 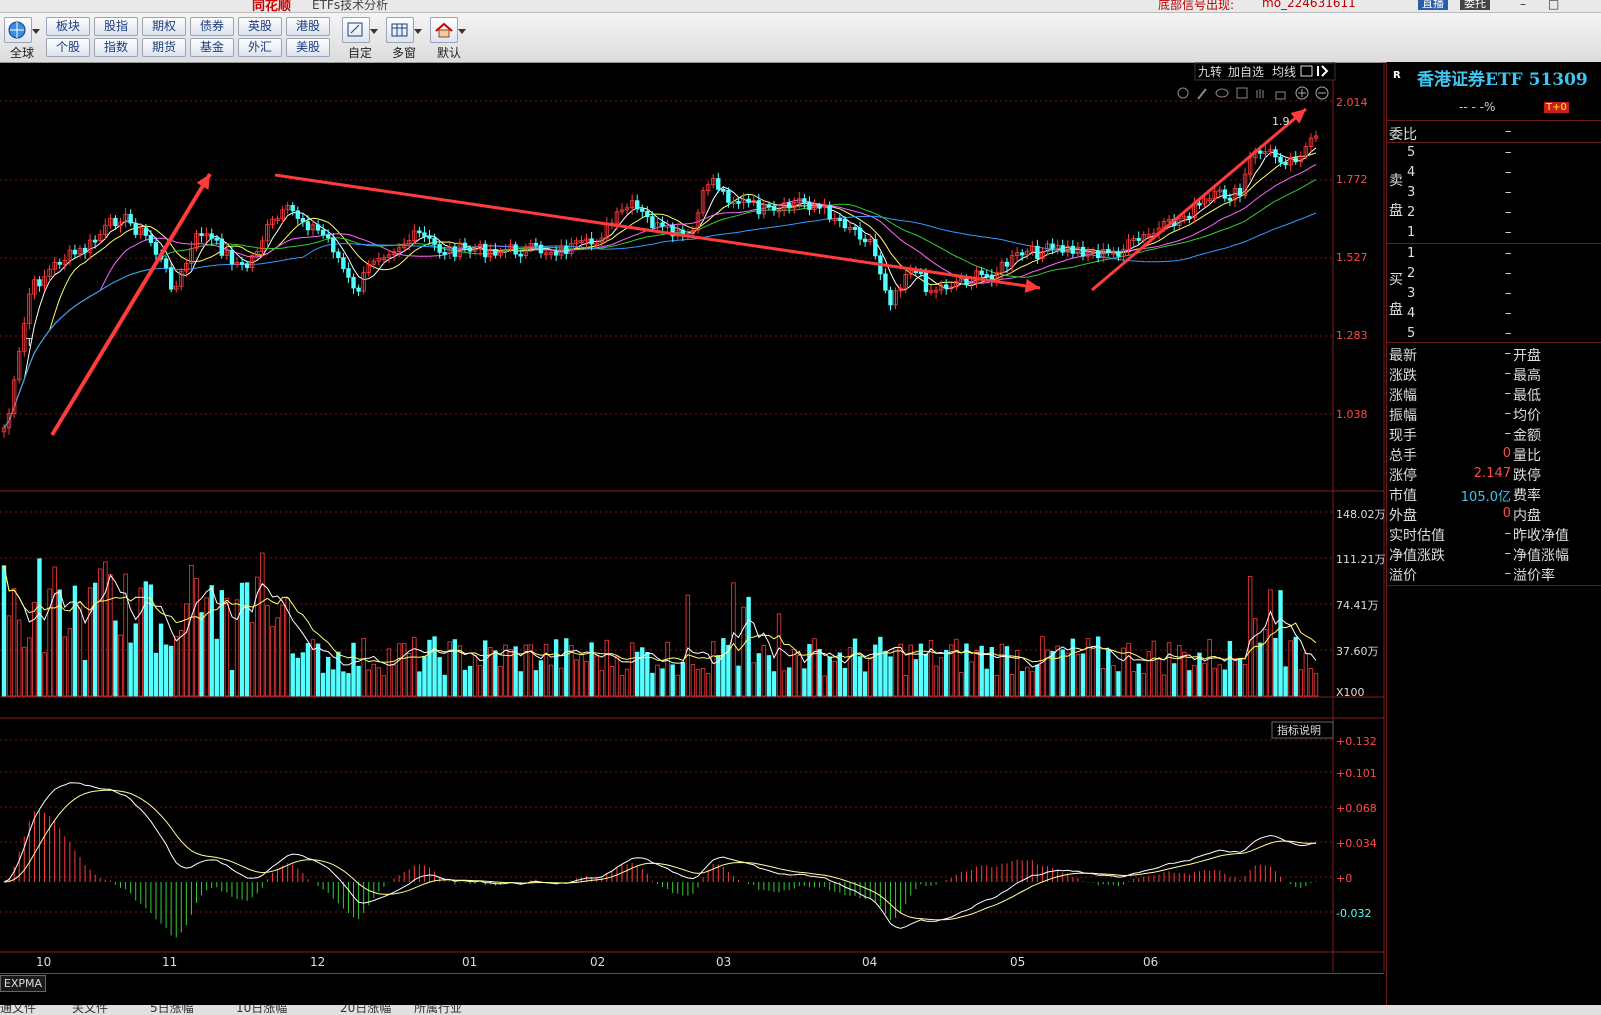 I want to click on tab-add-watchlist: 加自选, so click(x=1246, y=72).